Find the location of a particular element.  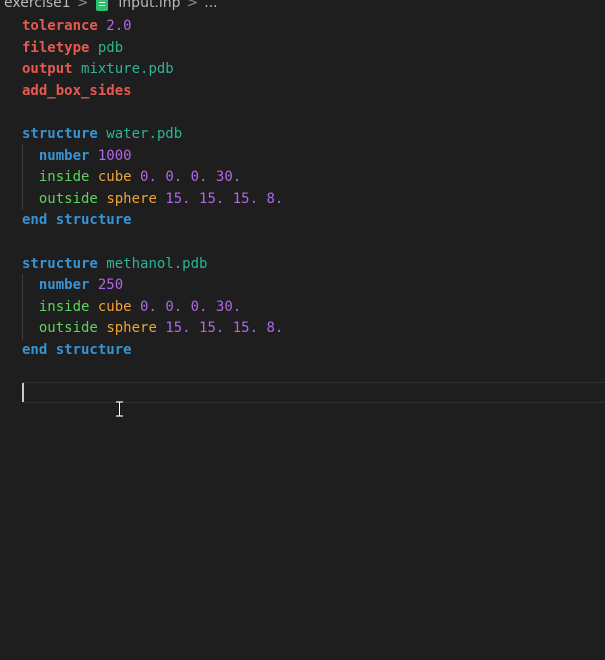

file-inp-icon is located at coordinates (102, 5).